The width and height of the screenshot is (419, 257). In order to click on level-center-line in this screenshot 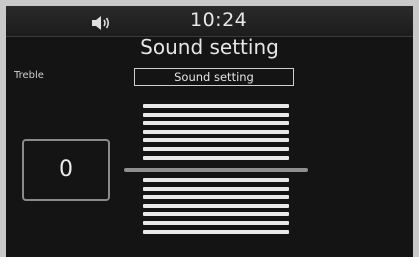, I will do `click(216, 170)`.